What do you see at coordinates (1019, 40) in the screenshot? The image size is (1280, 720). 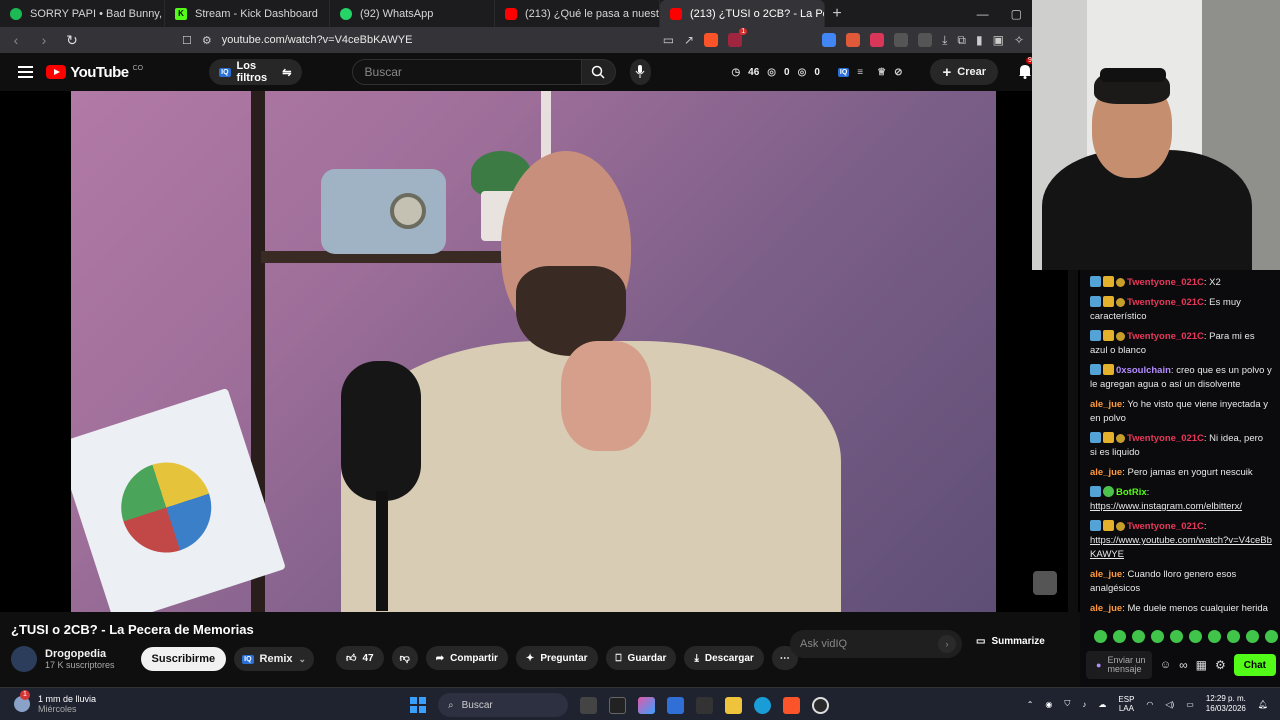 I see `leo-icon: ✧` at bounding box center [1019, 40].